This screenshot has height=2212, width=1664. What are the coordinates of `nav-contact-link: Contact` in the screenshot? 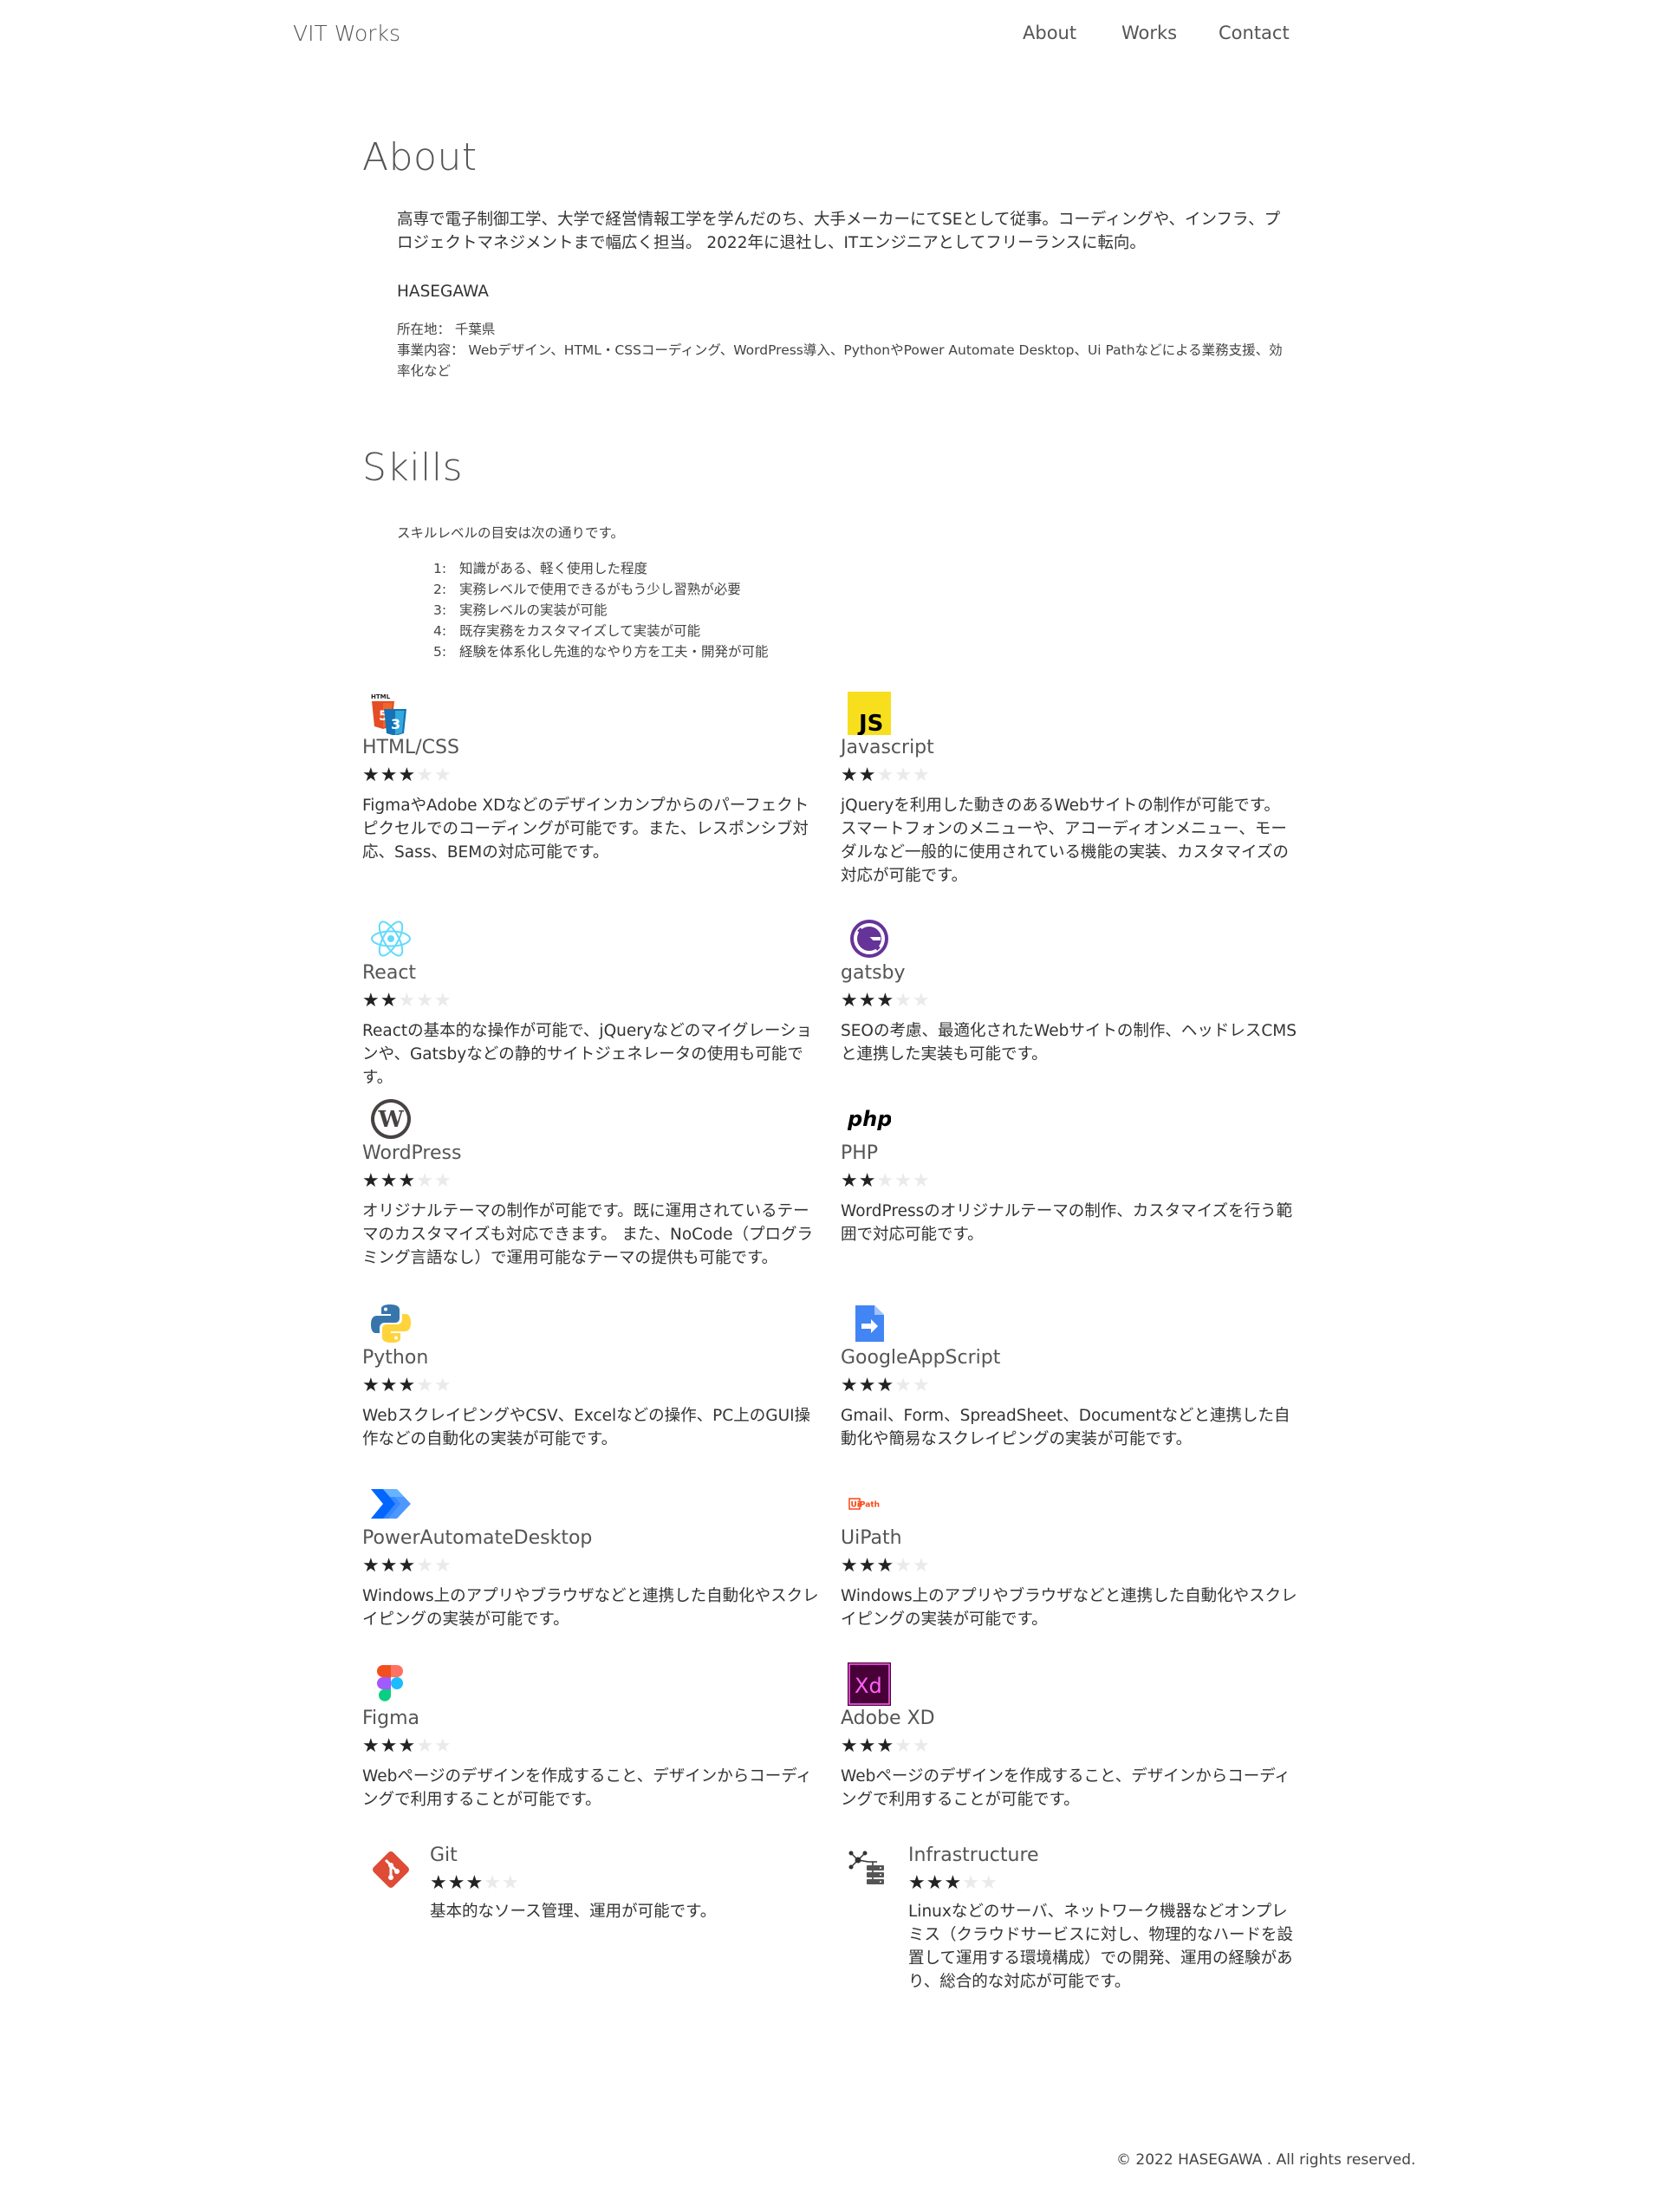 It's located at (1254, 33).